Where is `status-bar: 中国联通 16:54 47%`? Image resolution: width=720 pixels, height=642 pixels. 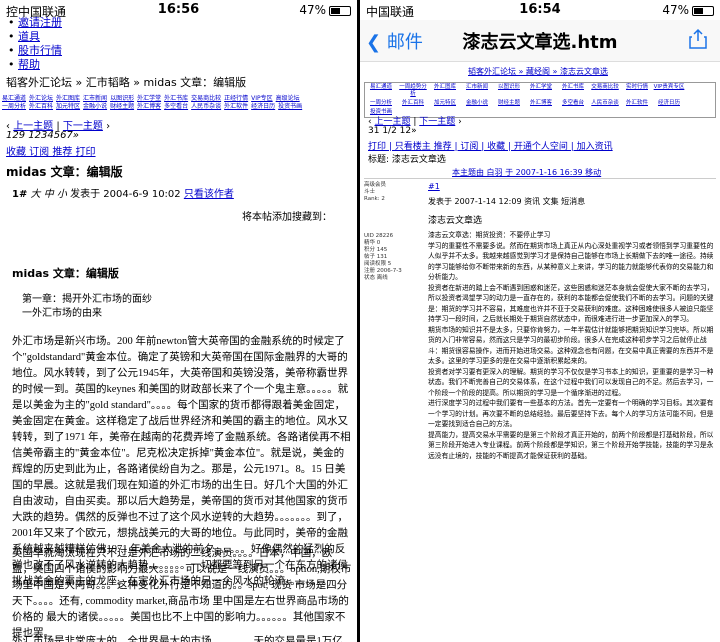
status-bar: 中国联通 16:54 47% is located at coordinates (540, 10).